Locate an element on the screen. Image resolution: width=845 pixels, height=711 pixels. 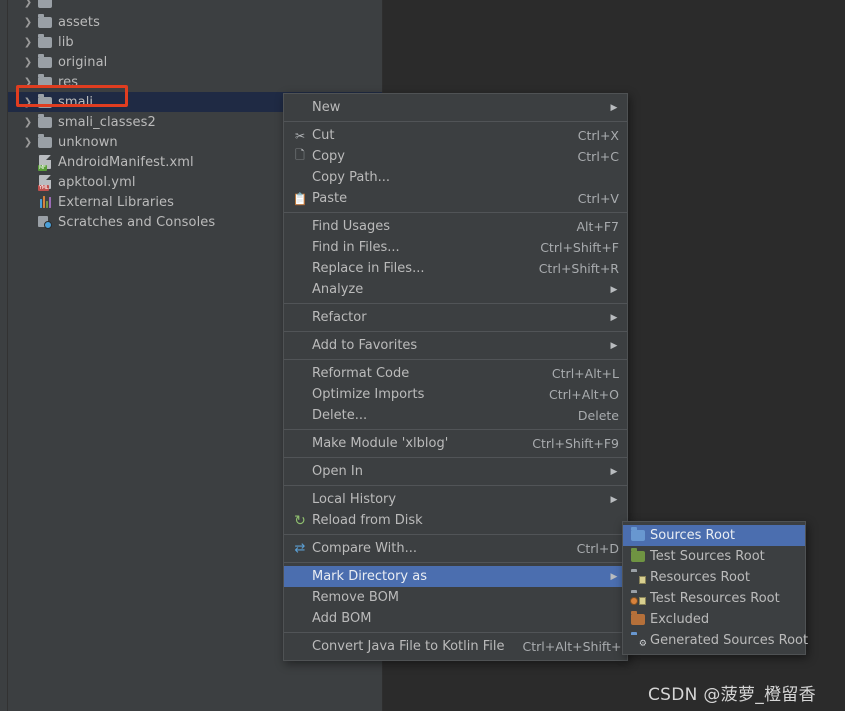
scratches-icon is located at coordinates (45, 222).